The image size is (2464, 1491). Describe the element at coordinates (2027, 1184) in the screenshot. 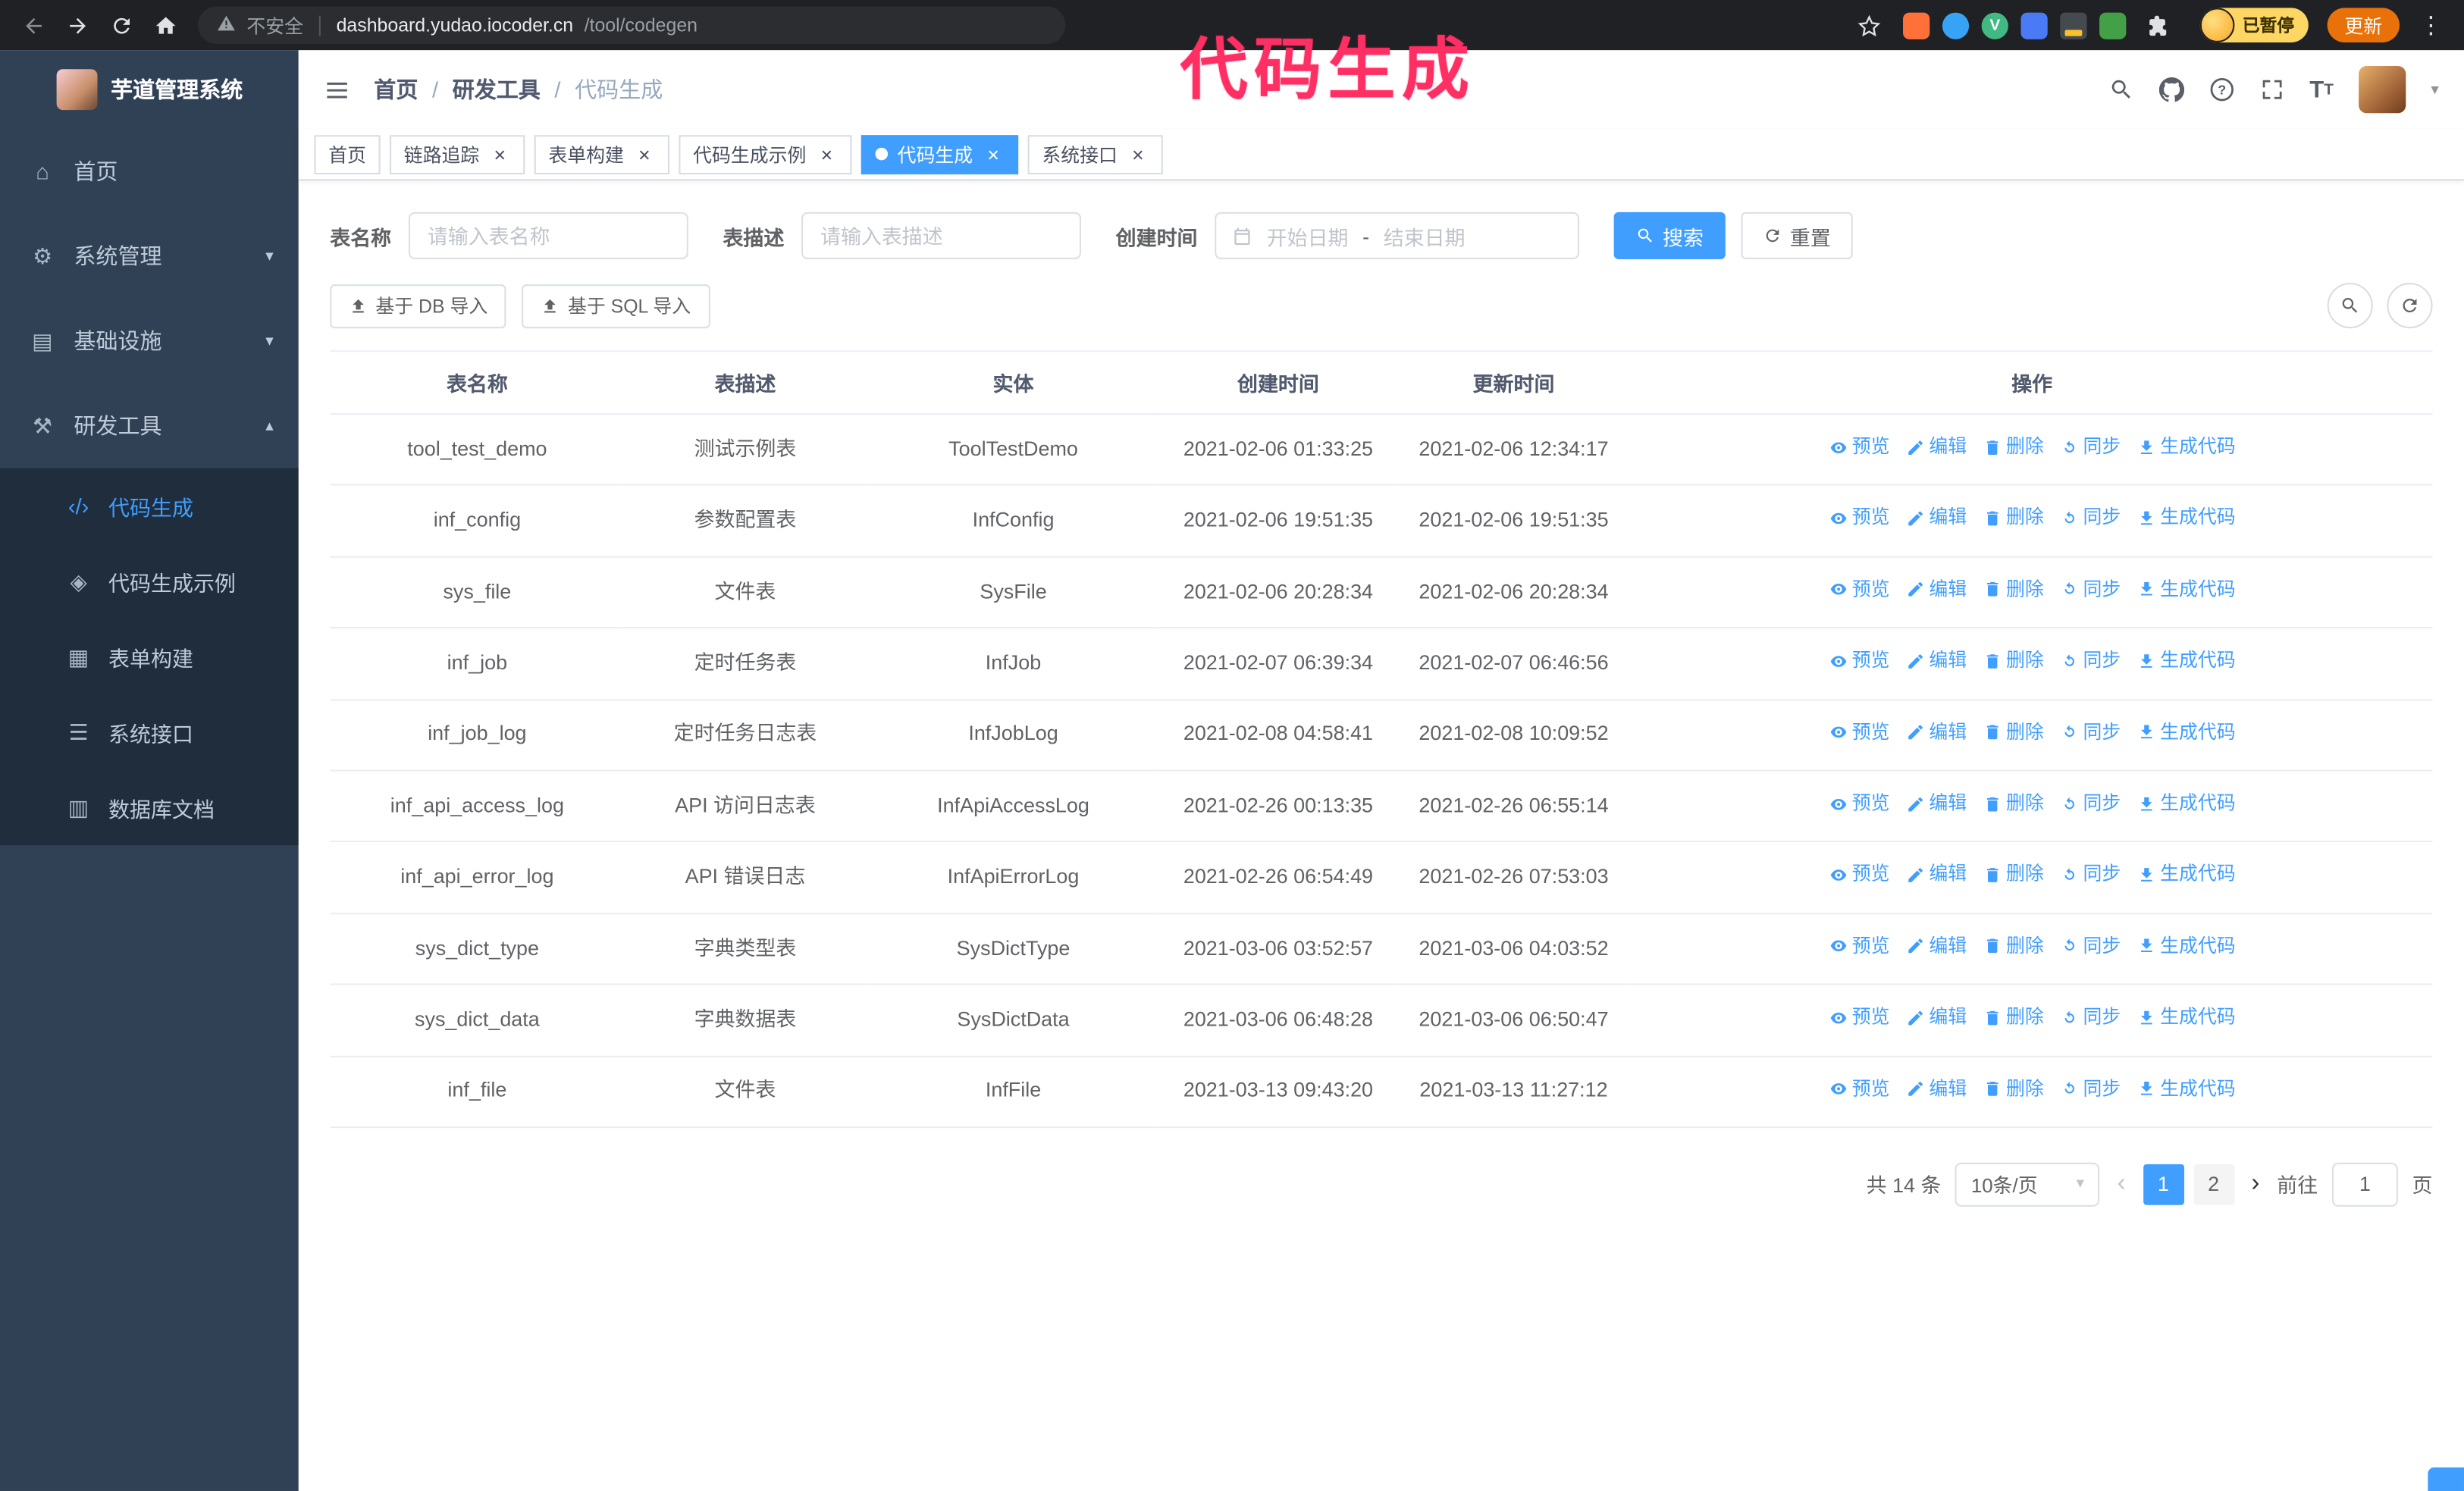

I see `page-size-select: 10条/页 ▾` at that location.